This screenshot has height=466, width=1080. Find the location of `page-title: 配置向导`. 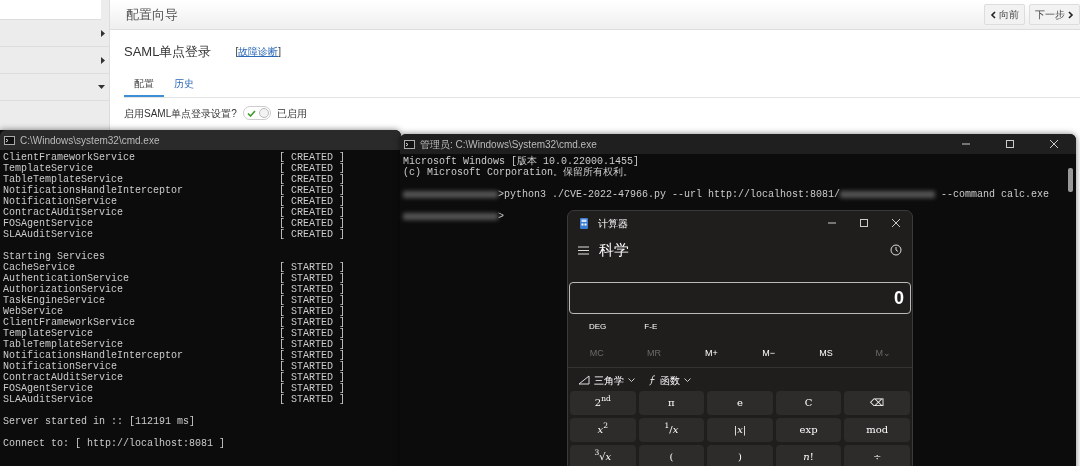

page-title: 配置向导 is located at coordinates (152, 14).